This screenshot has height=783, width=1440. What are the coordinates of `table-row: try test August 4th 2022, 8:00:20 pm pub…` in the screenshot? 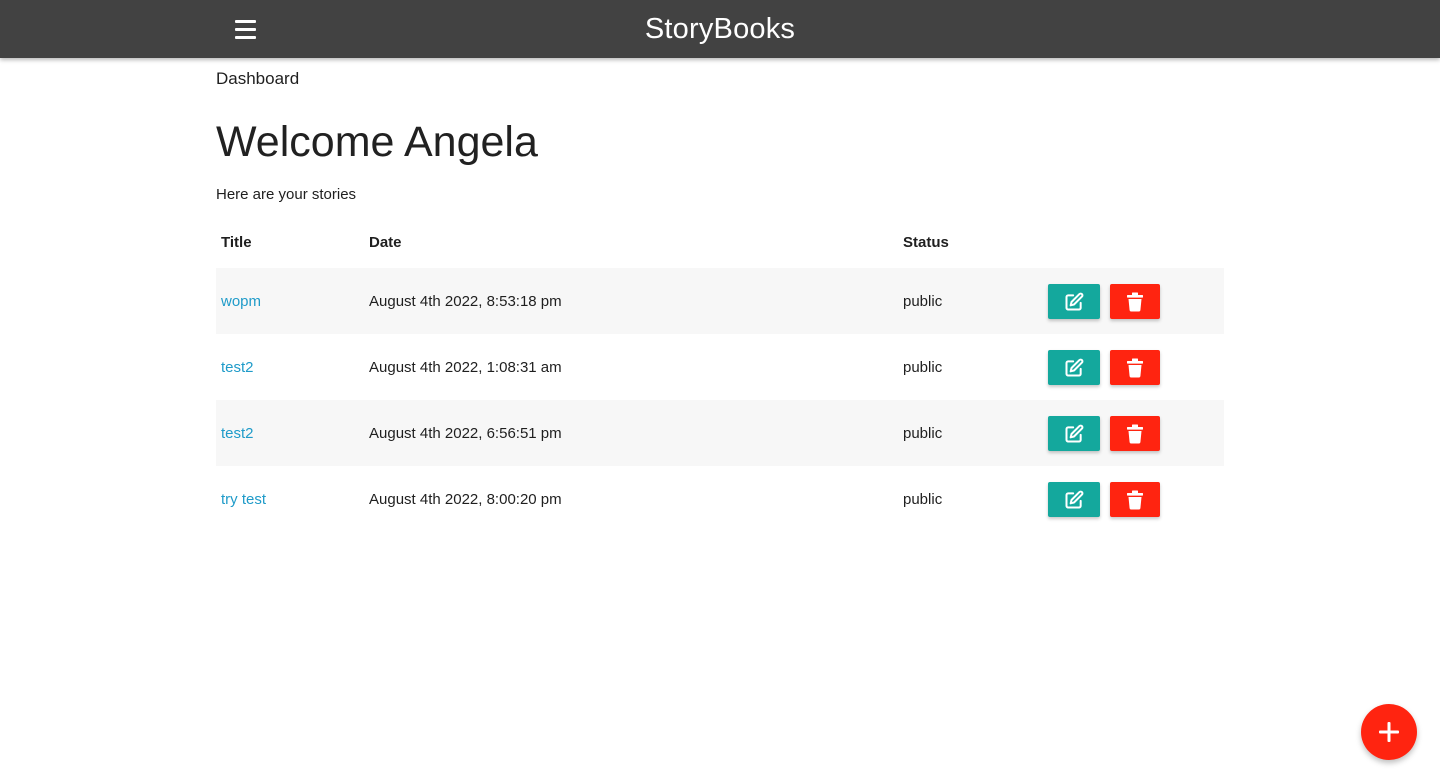 It's located at (720, 499).